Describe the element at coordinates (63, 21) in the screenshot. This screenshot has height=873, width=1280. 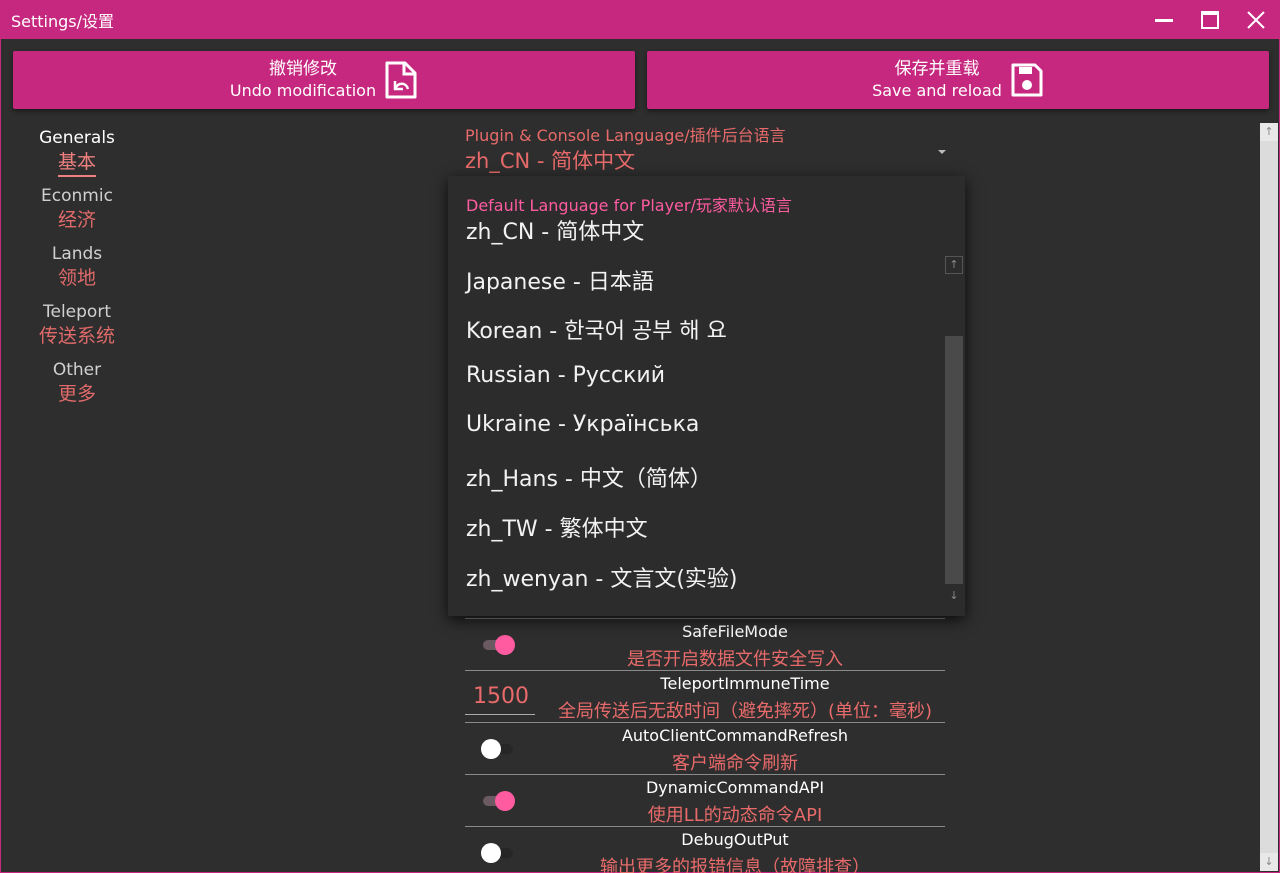
I see `window-title: Settings/设置` at that location.